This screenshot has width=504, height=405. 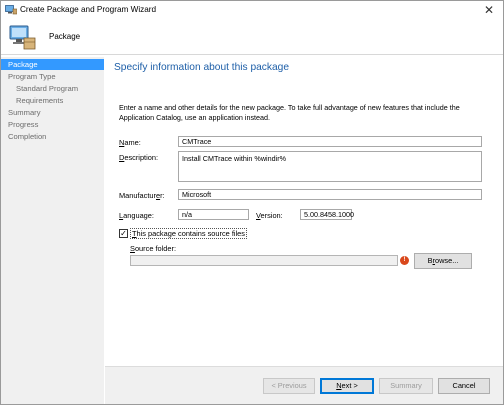 I want to click on description-field: Install CMTrace within %windir%, so click(x=330, y=166).